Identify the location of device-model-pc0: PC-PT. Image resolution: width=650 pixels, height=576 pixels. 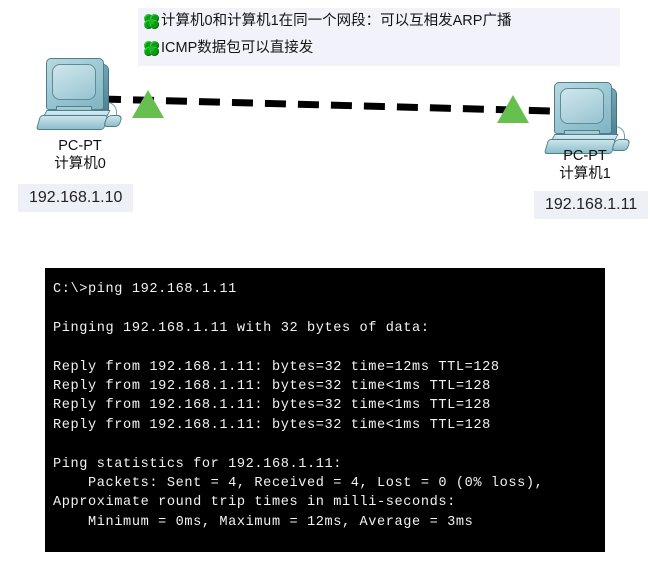
(80, 146).